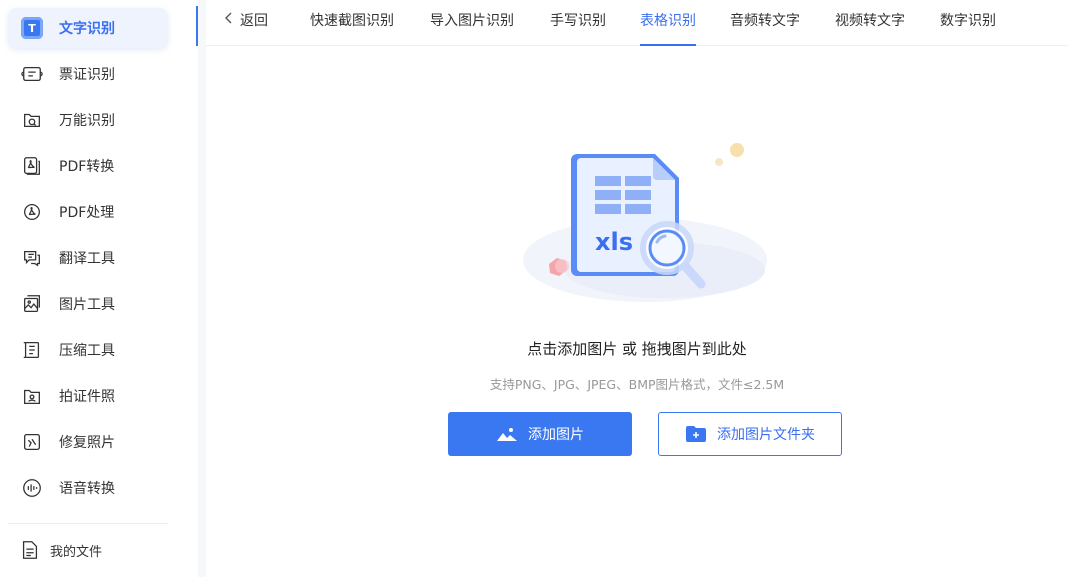 The image size is (1068, 577). What do you see at coordinates (637, 384) in the screenshot?
I see `format-hint-text: 支持PNG、JPG、JPEG、BMP图片格式，文件≤2.5M` at bounding box center [637, 384].